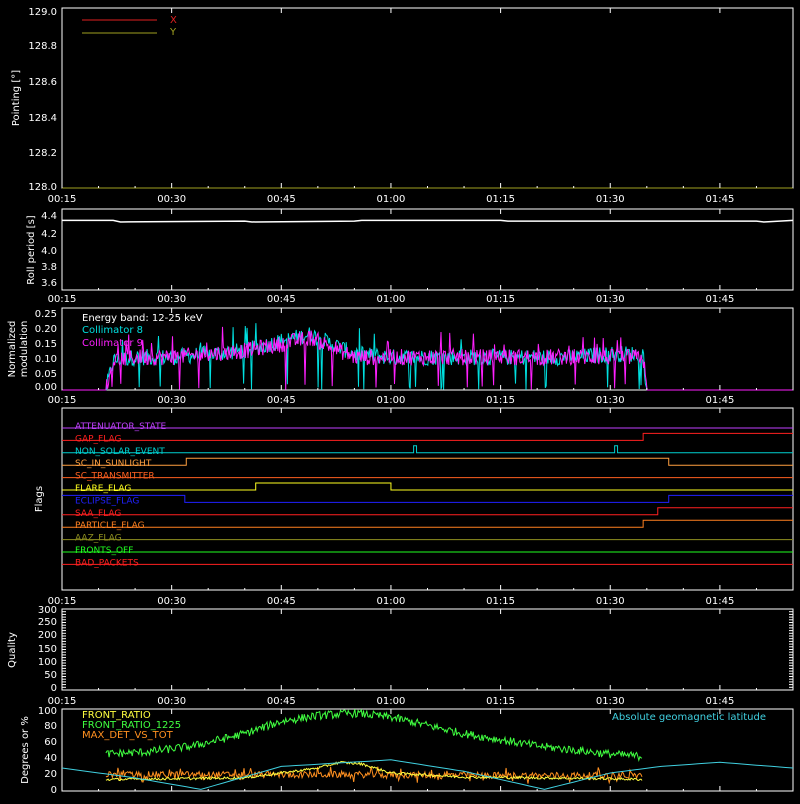  I want to click on pointing-ylabel: Pointing [°], so click(16, 98).